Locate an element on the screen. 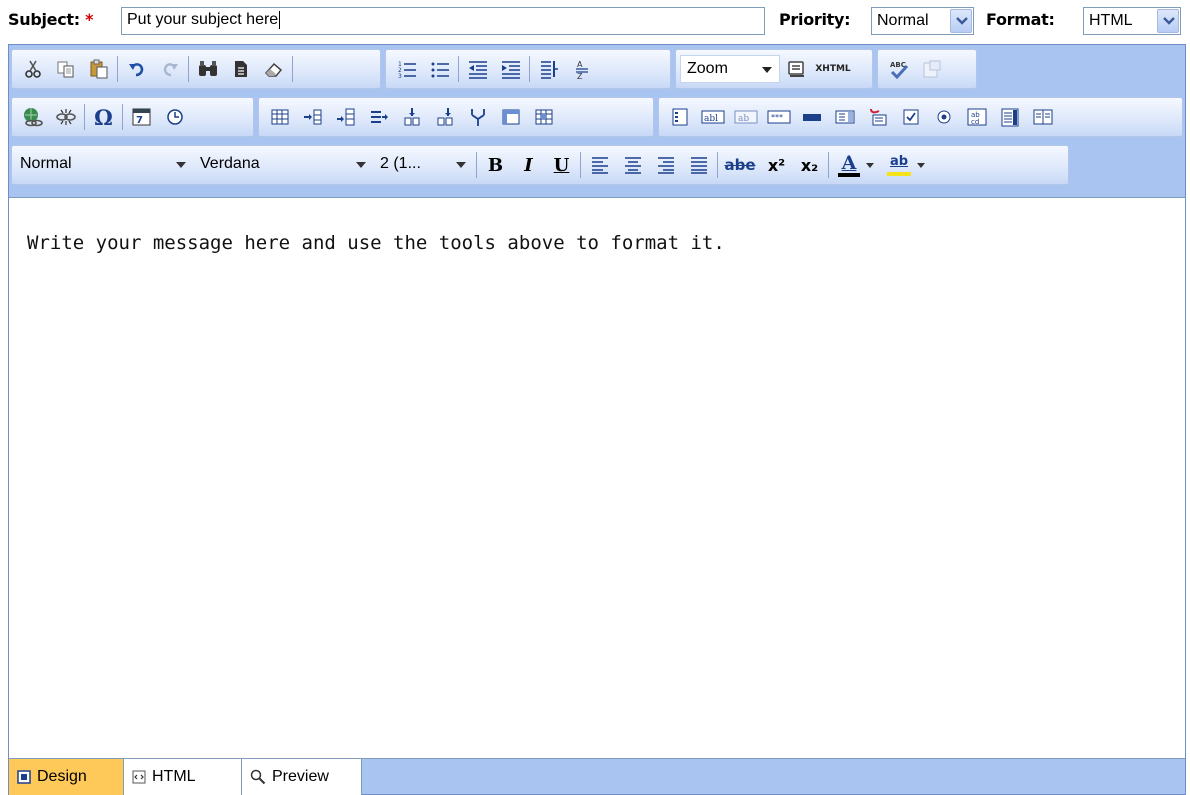 The height and width of the screenshot is (795, 1190). tab-html: HTML is located at coordinates (183, 777).